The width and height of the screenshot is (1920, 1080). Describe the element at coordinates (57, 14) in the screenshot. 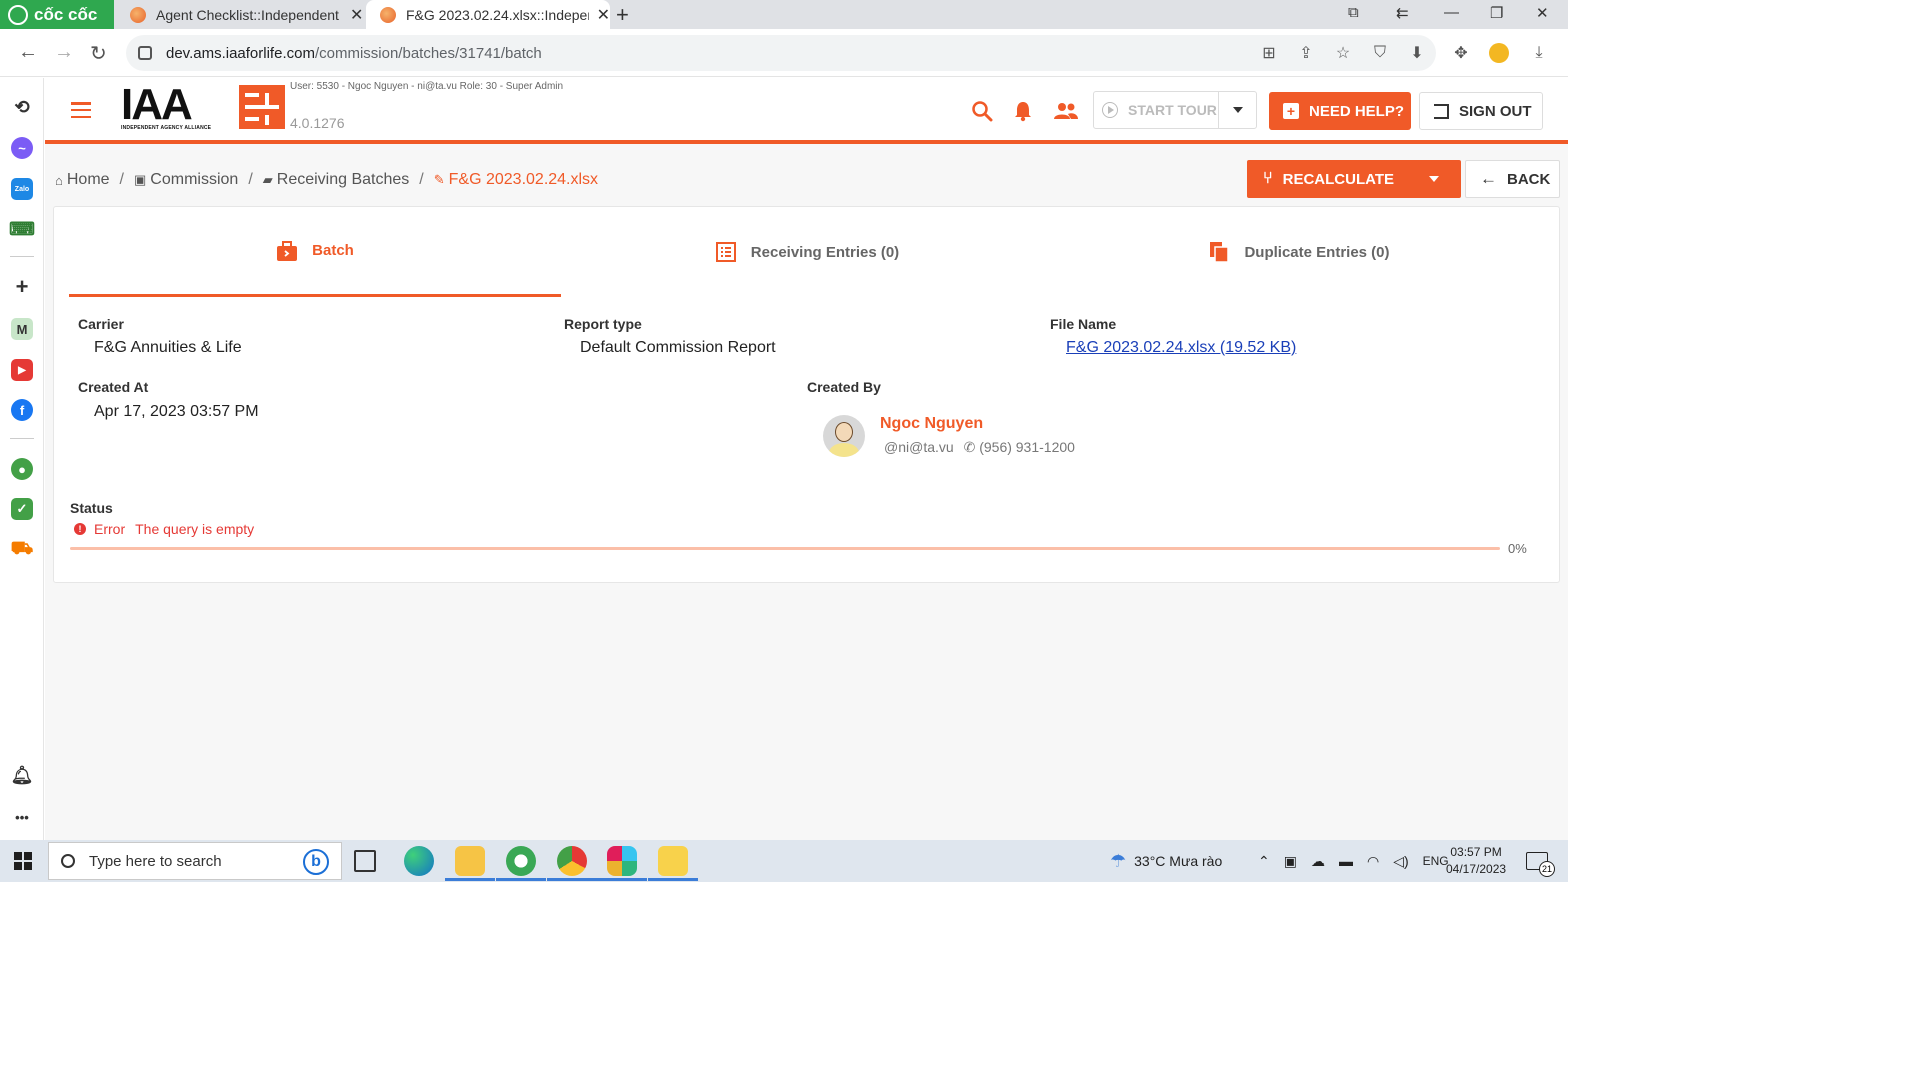

I see `browser-brand: cốc cốc` at that location.